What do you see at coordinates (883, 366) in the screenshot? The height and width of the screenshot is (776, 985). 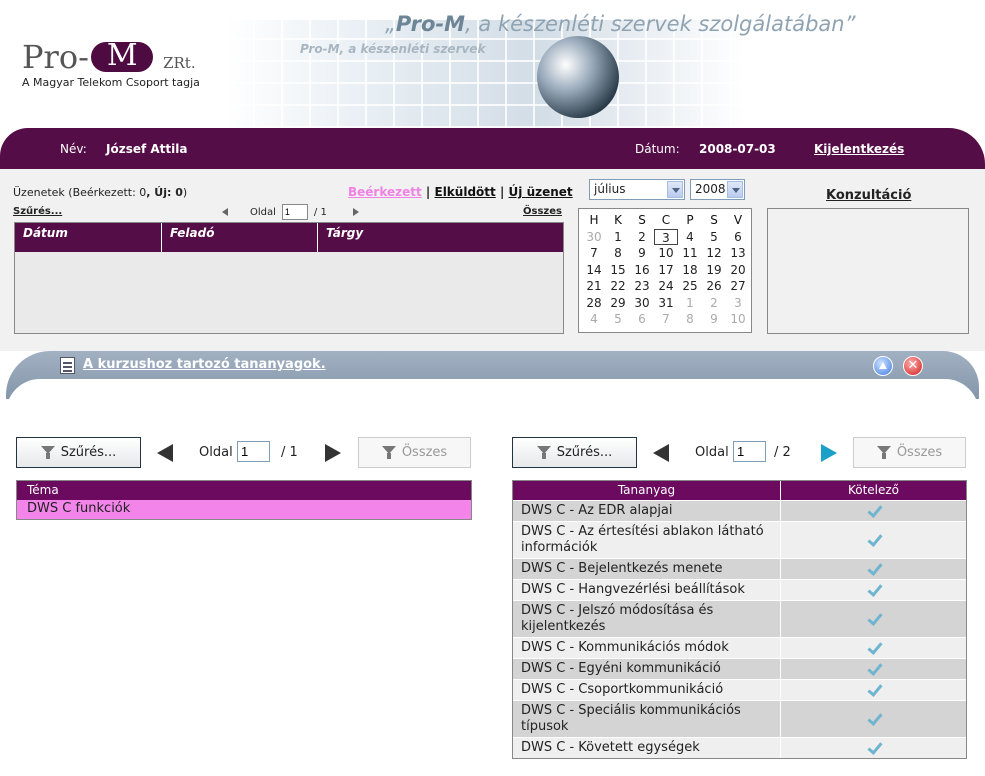 I see `collapse-up-icon` at bounding box center [883, 366].